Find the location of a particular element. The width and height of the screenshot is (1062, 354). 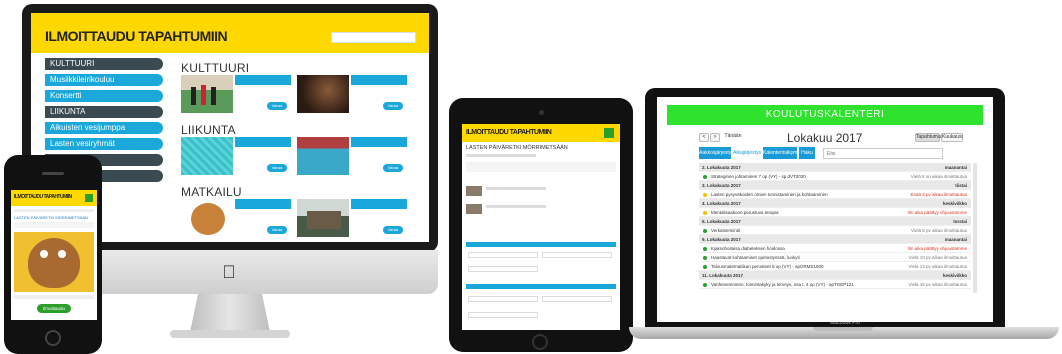

tablet-site-header: ILMOITTAUDU TAPAHTUMIIN is located at coordinates (541, 133).